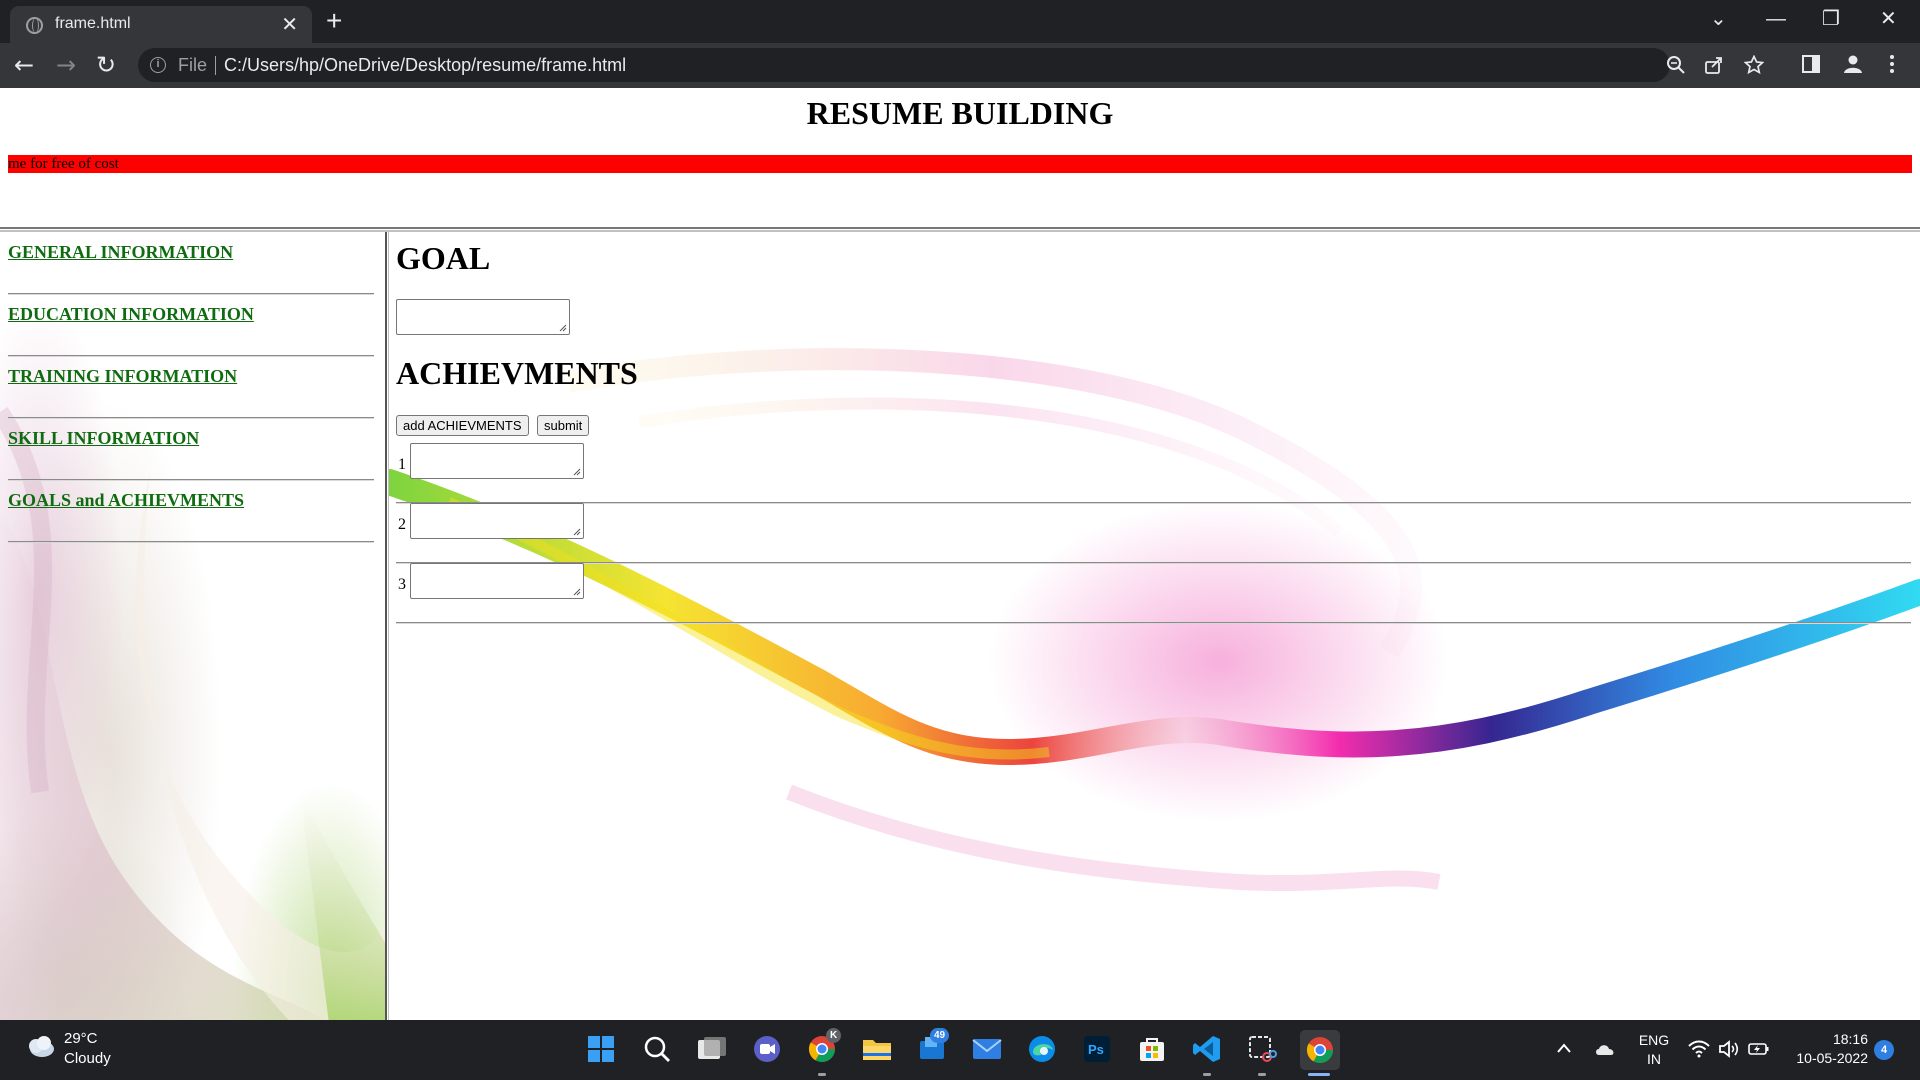 The height and width of the screenshot is (1080, 1920). Describe the element at coordinates (106, 65) in the screenshot. I see `reload-button: ↻` at that location.